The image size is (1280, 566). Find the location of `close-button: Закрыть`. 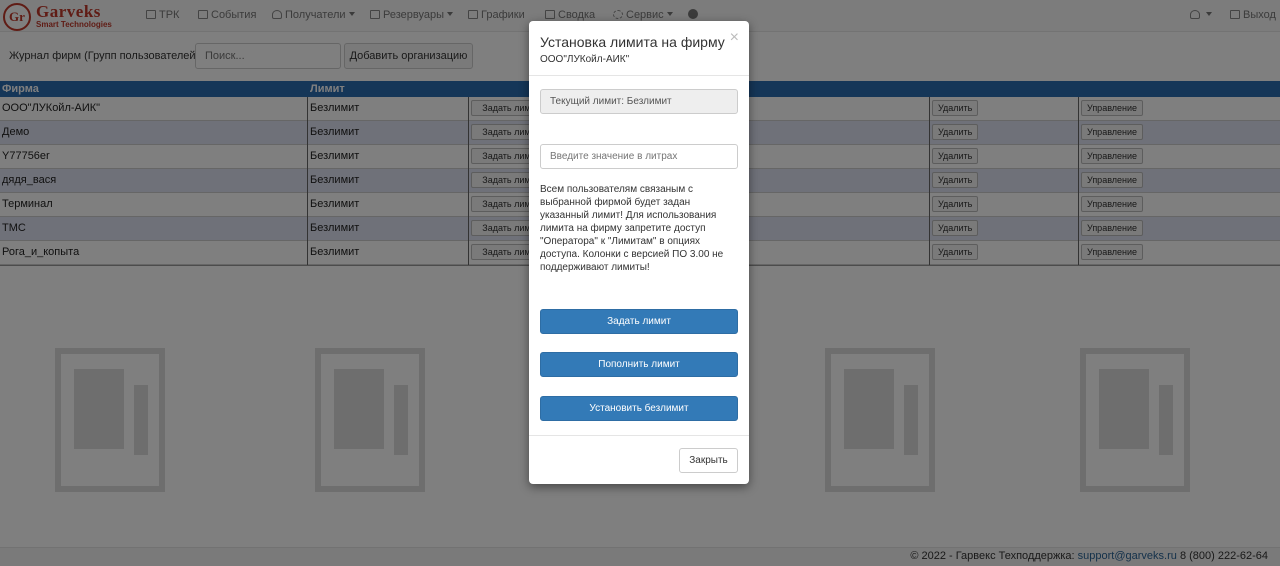

close-button: Закрыть is located at coordinates (708, 460).